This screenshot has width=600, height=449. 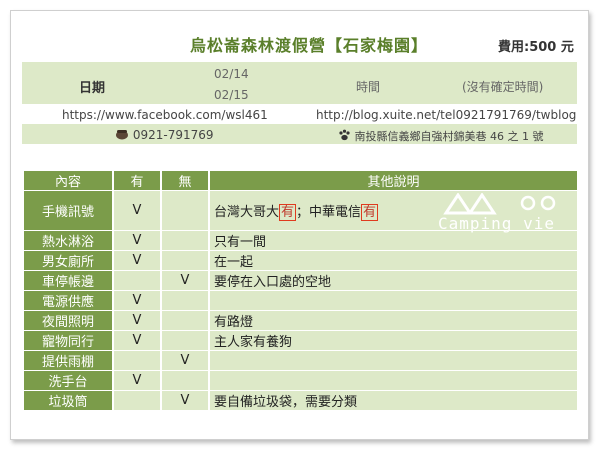 I want to click on address-row: 南投縣信義鄉自強村錦美巷 46 之 1 號, so click(x=440, y=136).